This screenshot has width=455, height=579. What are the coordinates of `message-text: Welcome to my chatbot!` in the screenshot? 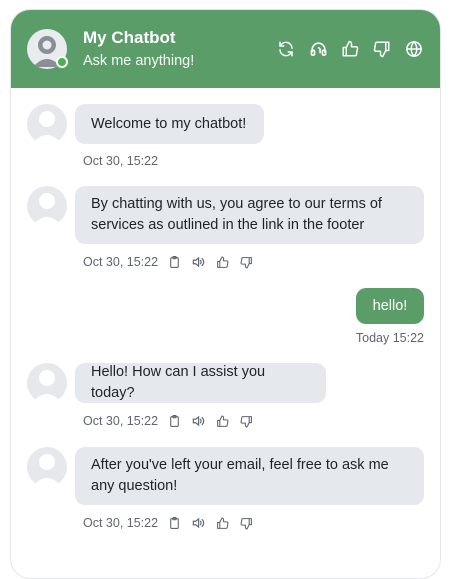 It's located at (169, 123).